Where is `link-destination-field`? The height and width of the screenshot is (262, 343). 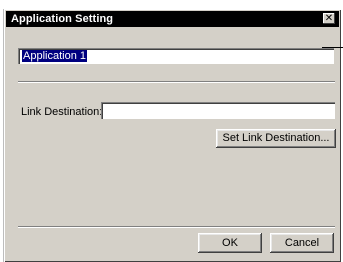
link-destination-field is located at coordinates (218, 110).